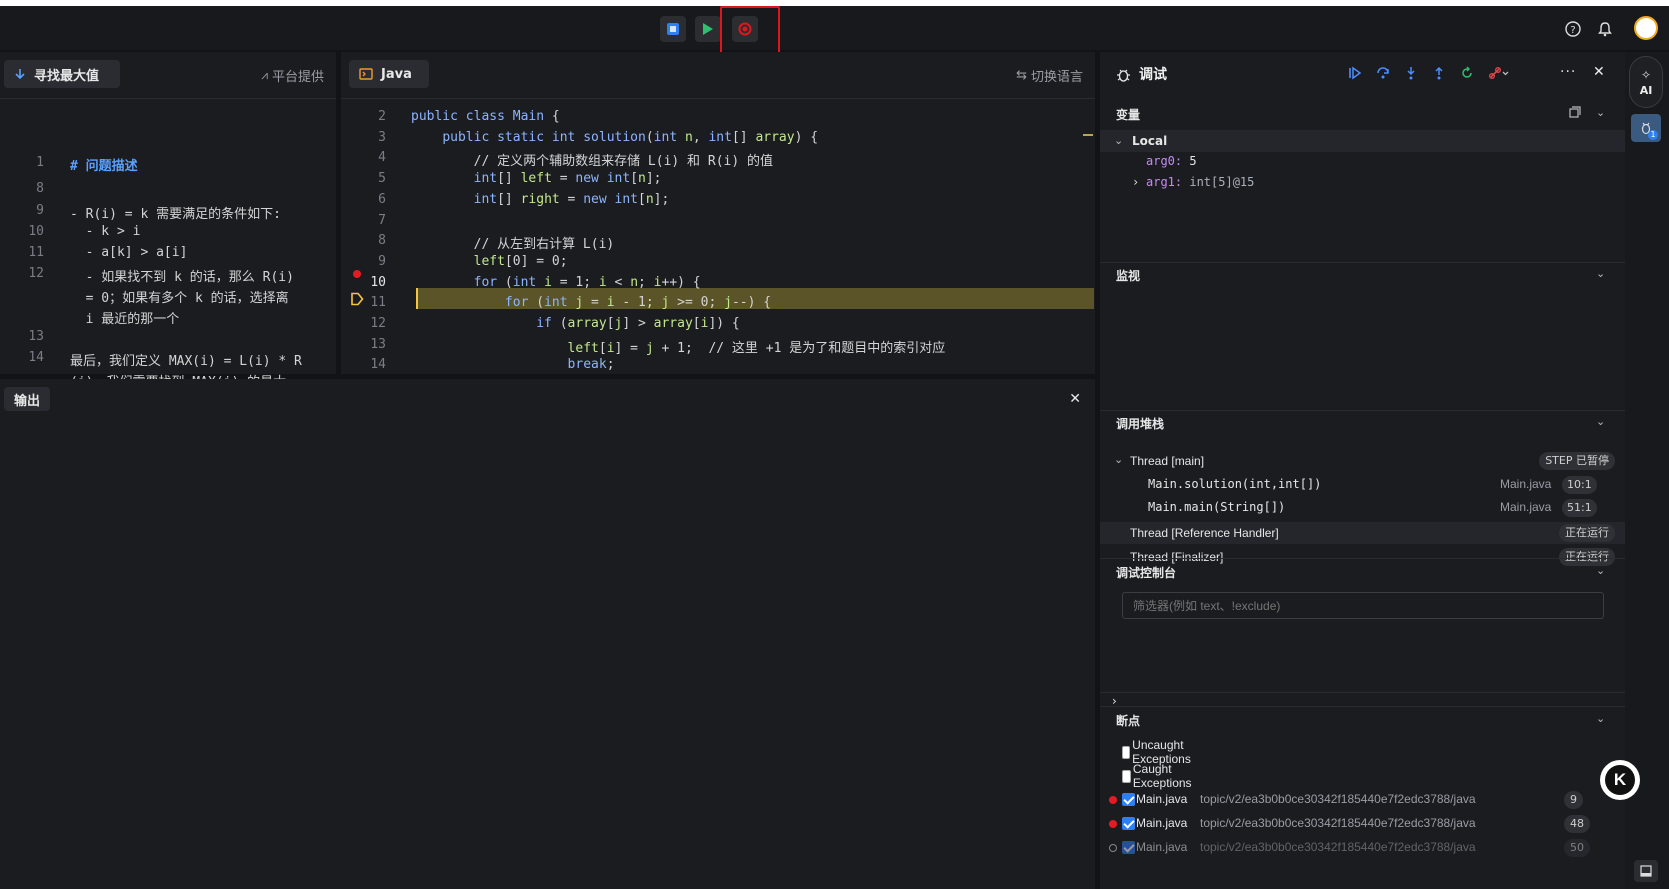 This screenshot has width=1669, height=889. I want to click on debug-icon, so click(673, 29).